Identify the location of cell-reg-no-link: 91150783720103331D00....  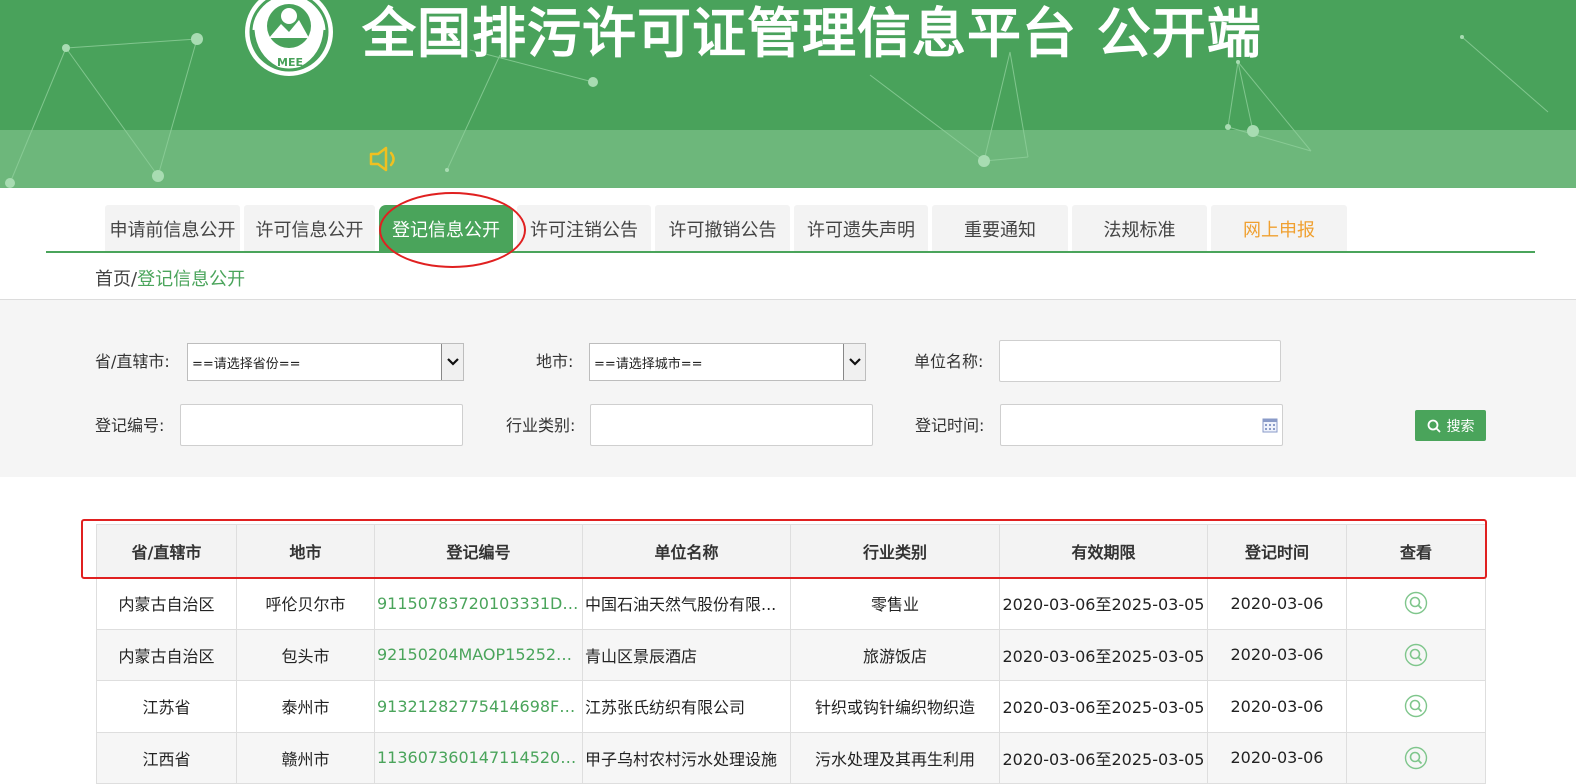
(478, 603).